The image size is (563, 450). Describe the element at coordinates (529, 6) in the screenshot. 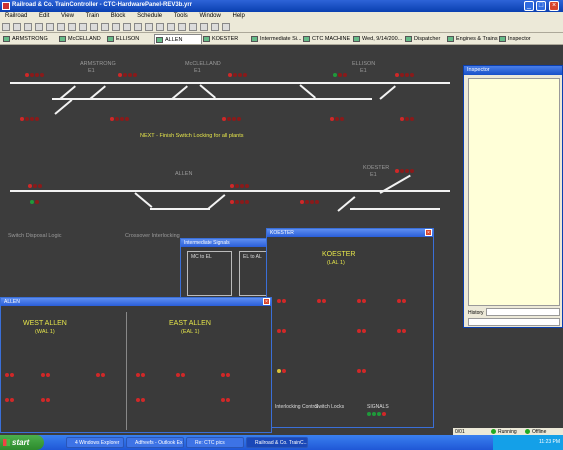

I see `minimize-button: _` at that location.